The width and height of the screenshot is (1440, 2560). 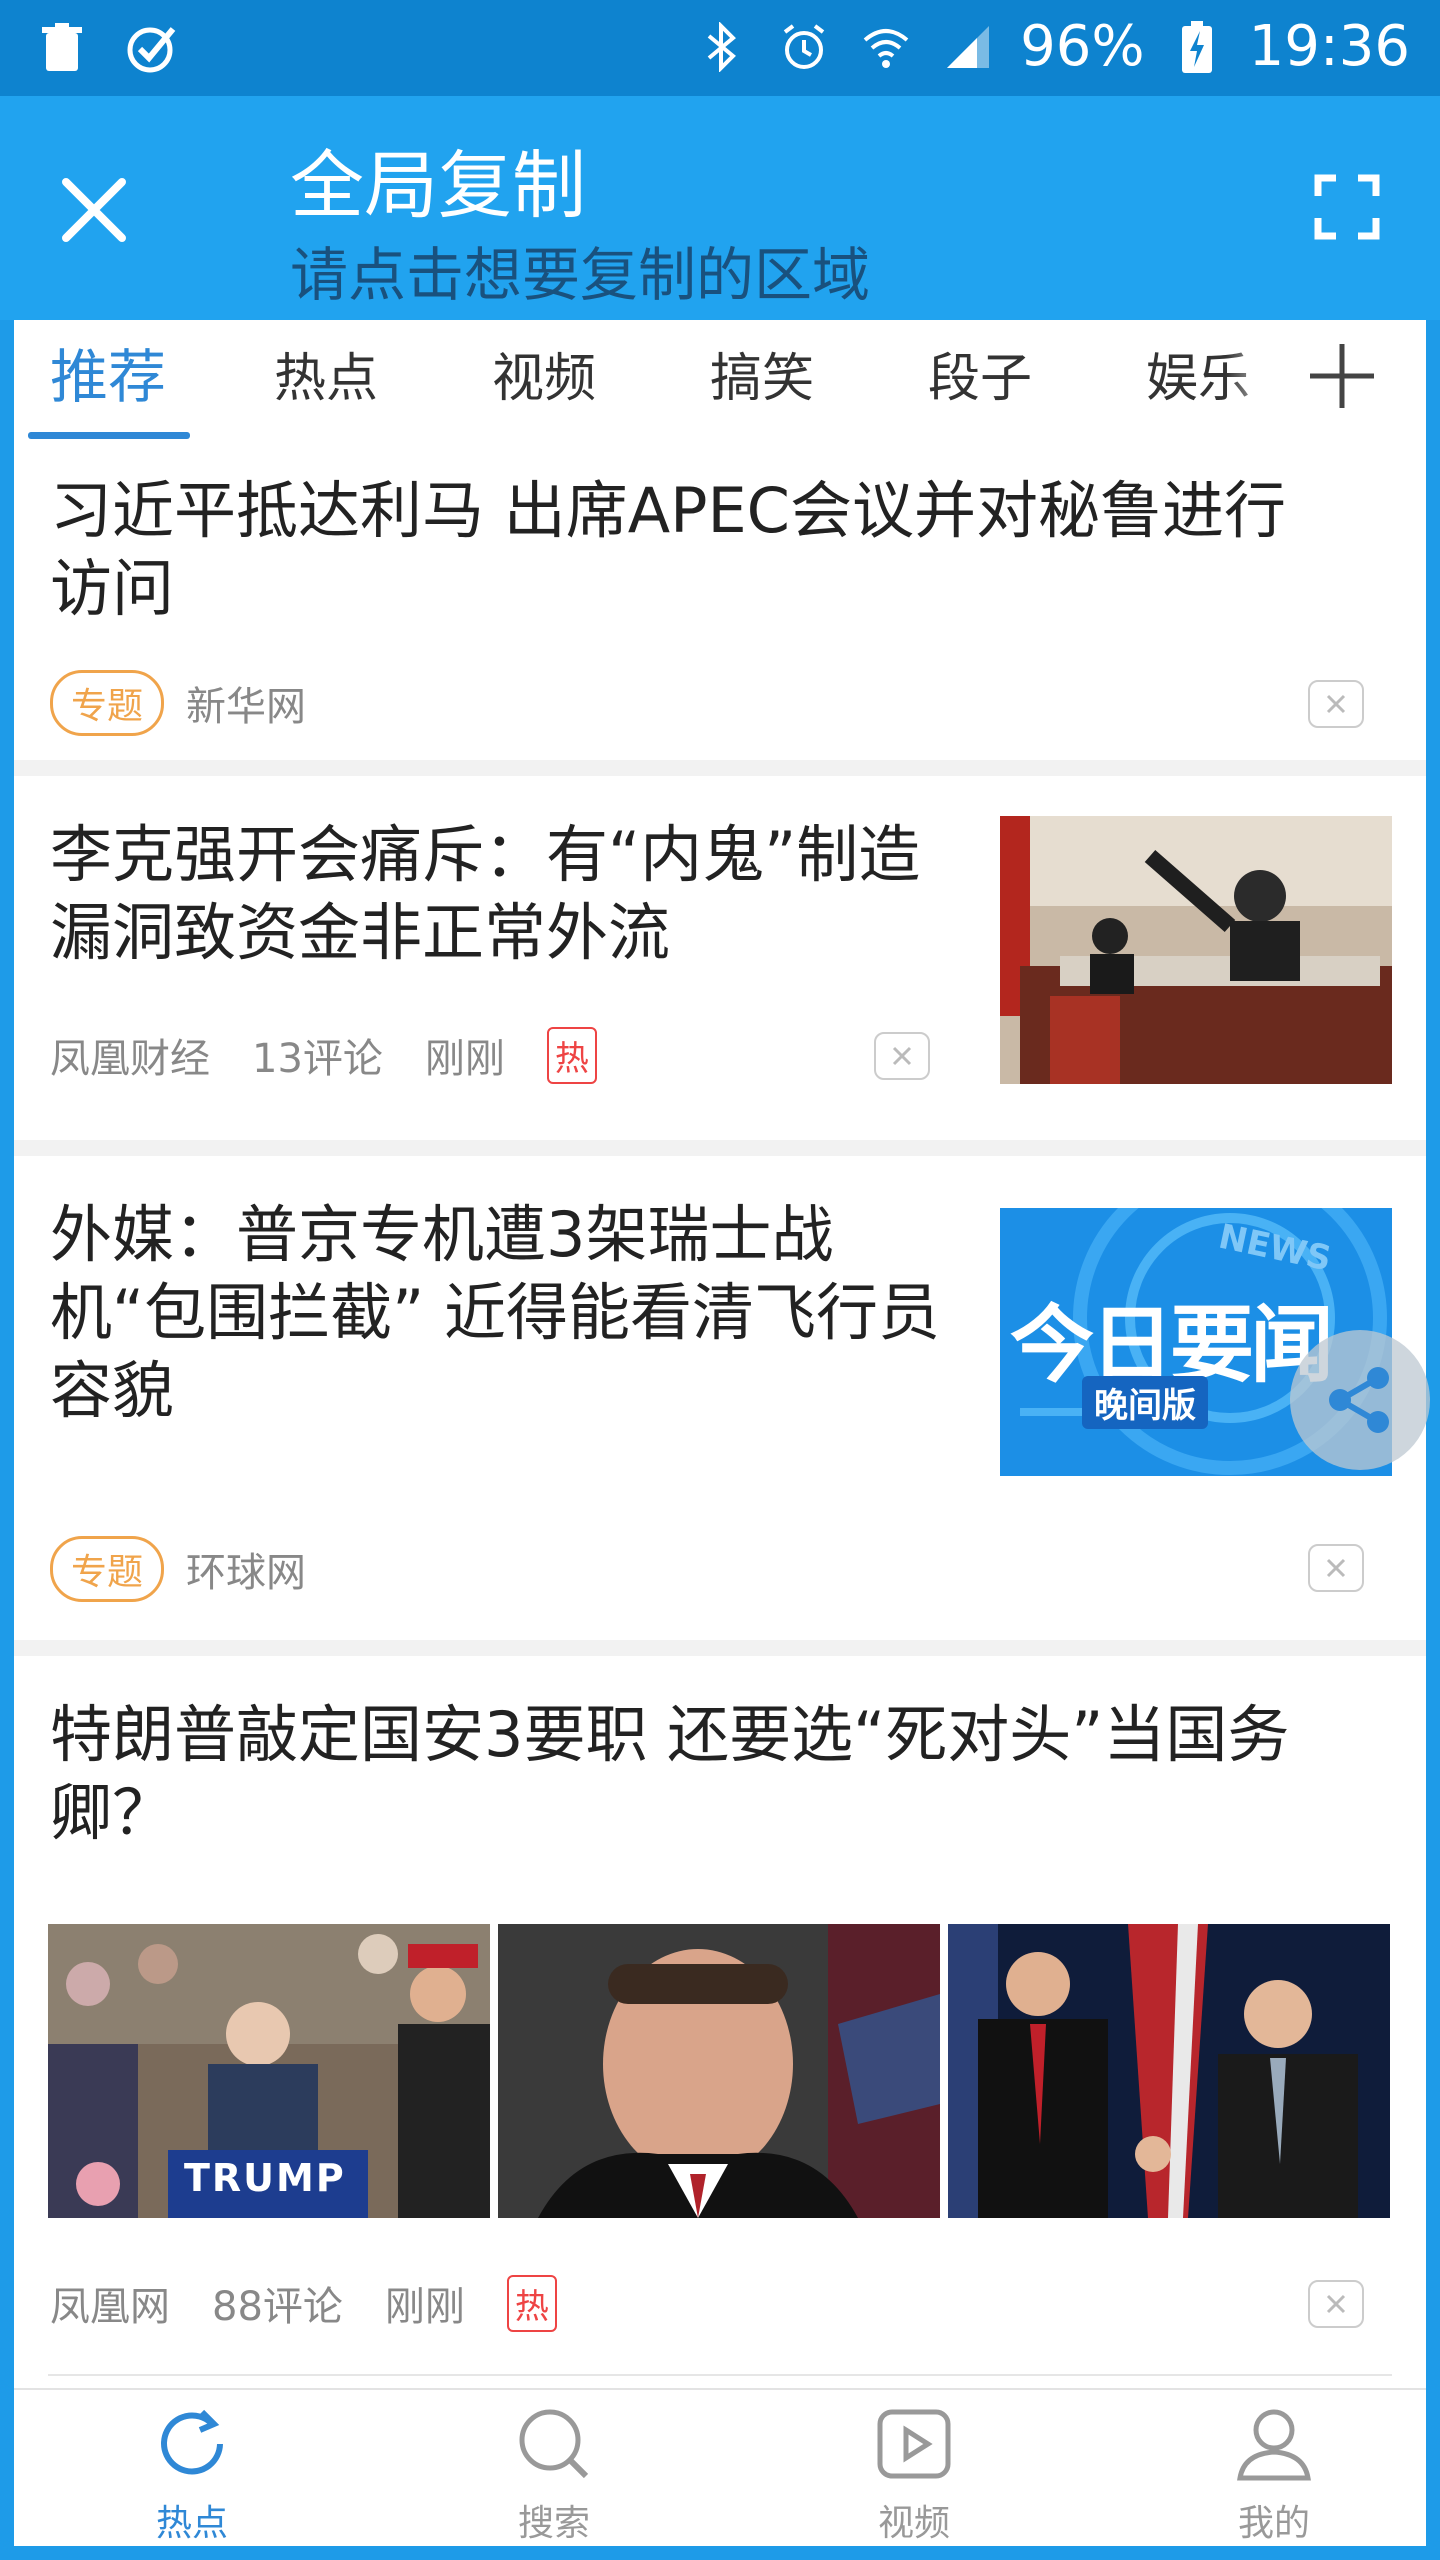 I want to click on user-icon, so click(x=1274, y=2445).